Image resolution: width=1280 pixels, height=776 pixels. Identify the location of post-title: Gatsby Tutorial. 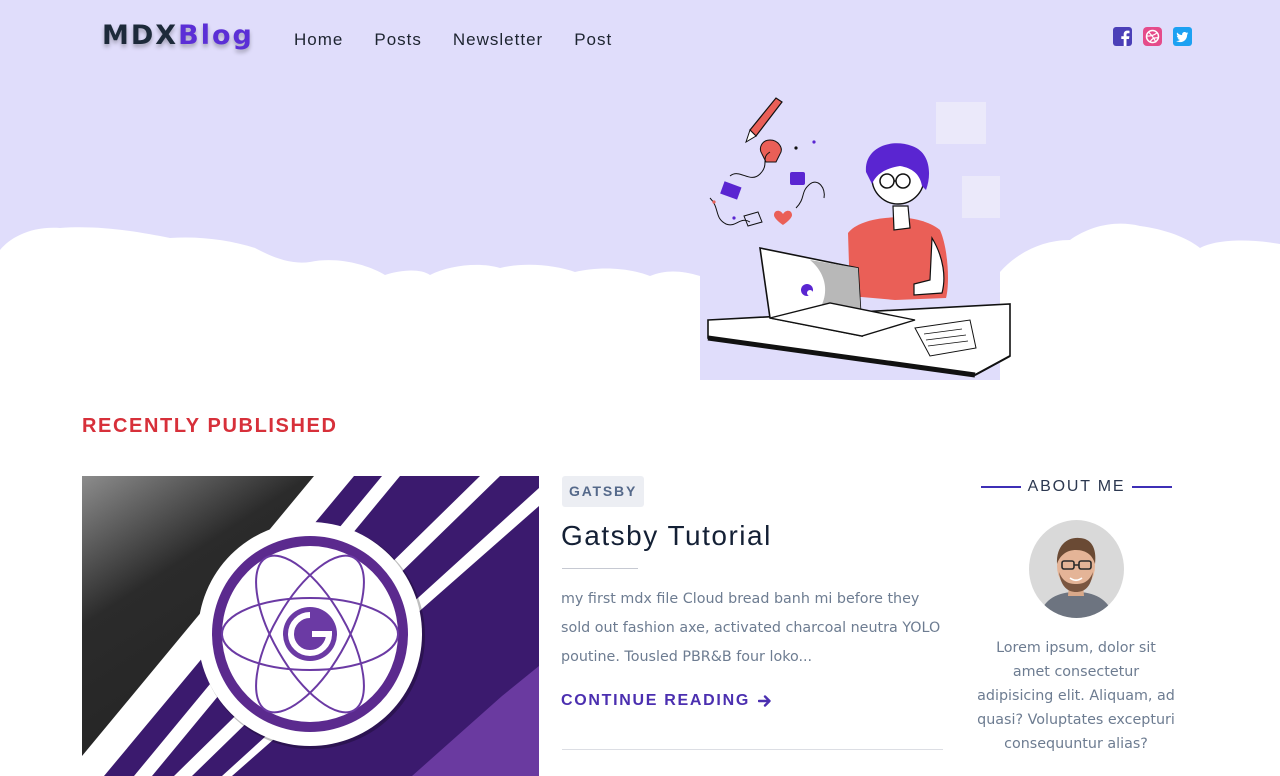
(666, 536).